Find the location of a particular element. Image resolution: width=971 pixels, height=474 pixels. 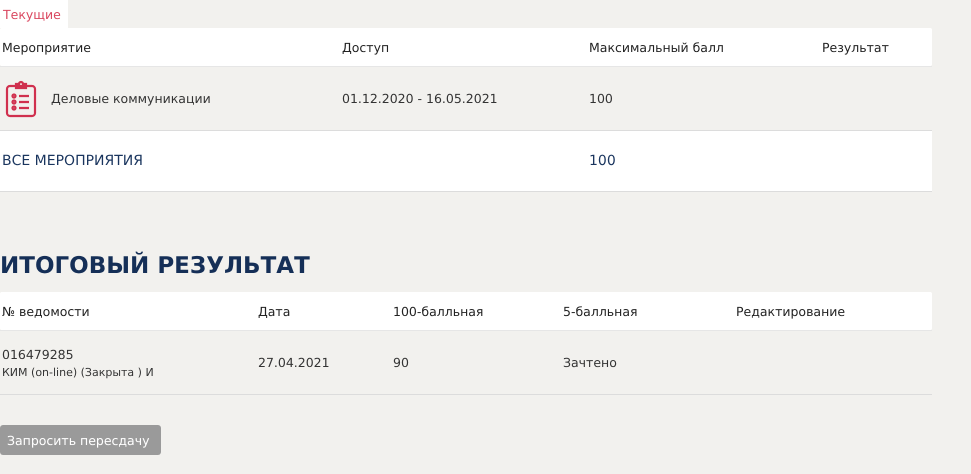

column-header: Дата is located at coordinates (275, 311).